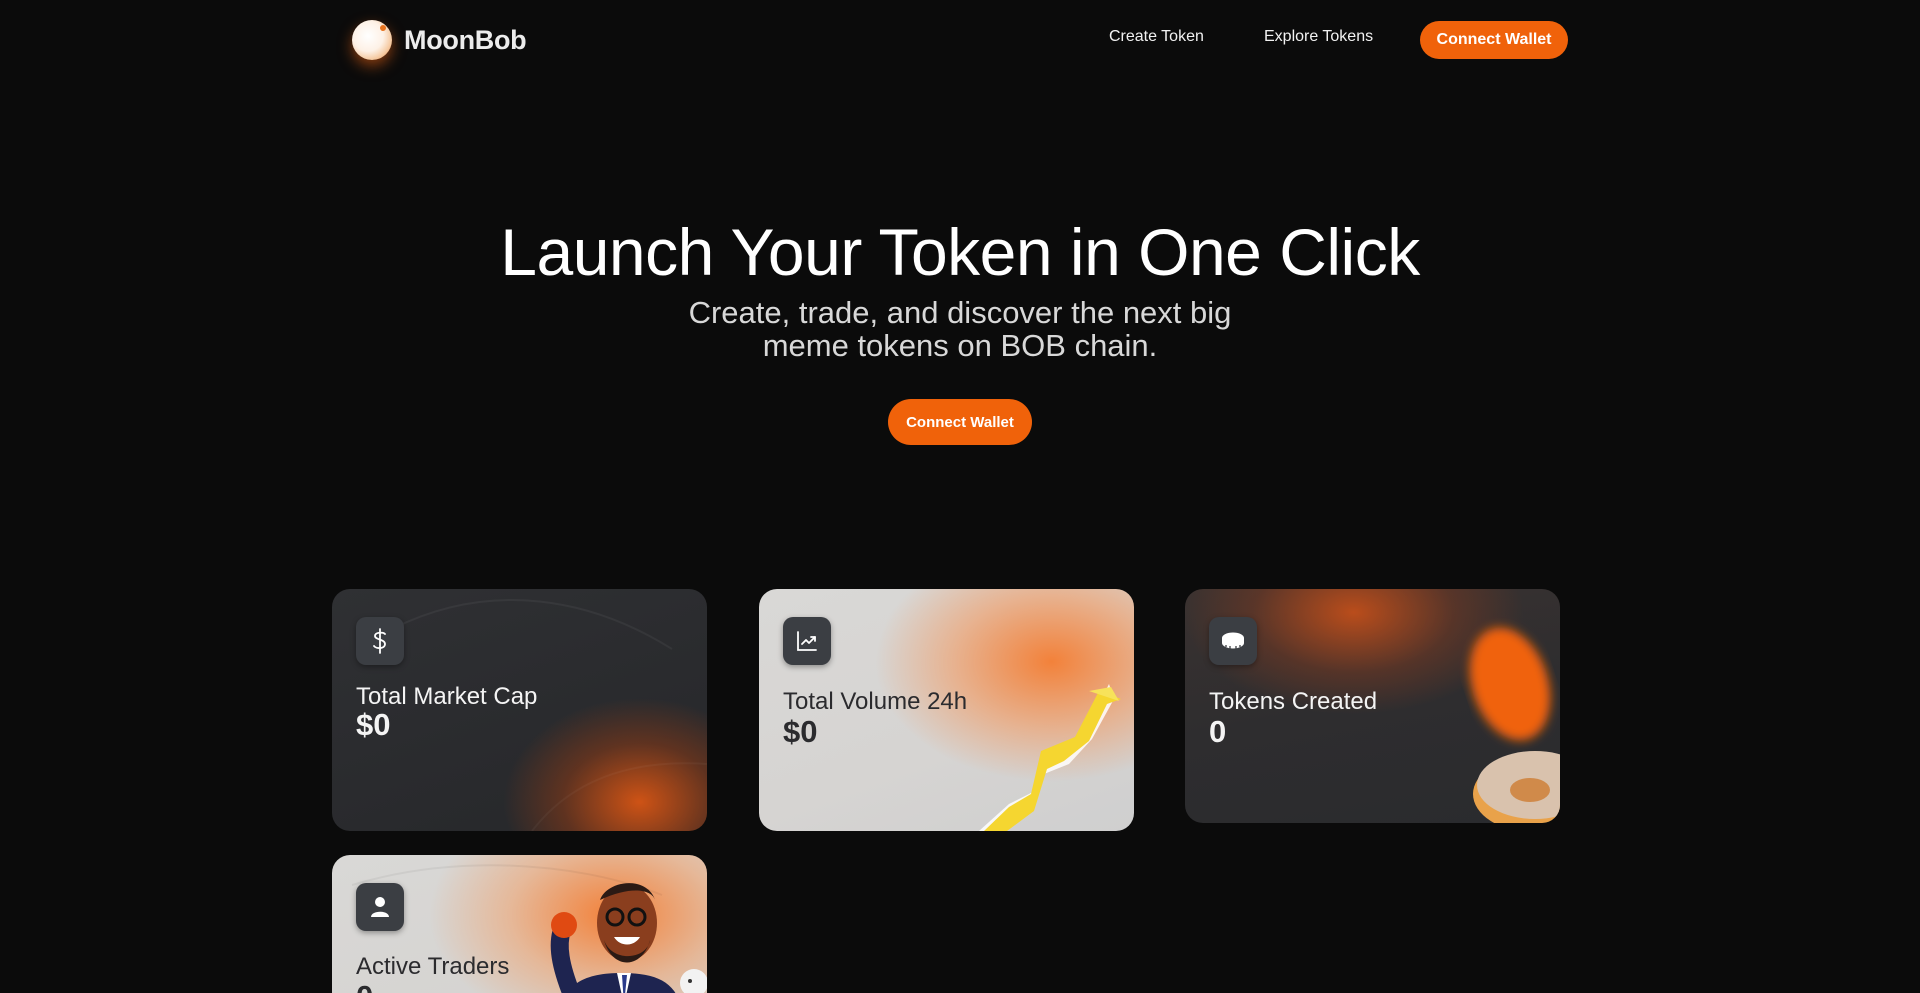  I want to click on user-icon, so click(380, 907).